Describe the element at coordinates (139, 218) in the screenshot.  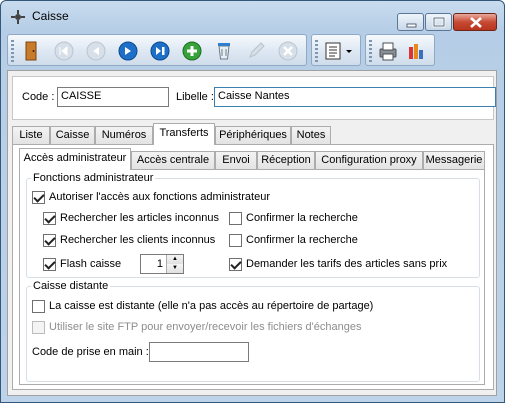
I see `search-articles-label: Rechercher les articles inconnus` at that location.